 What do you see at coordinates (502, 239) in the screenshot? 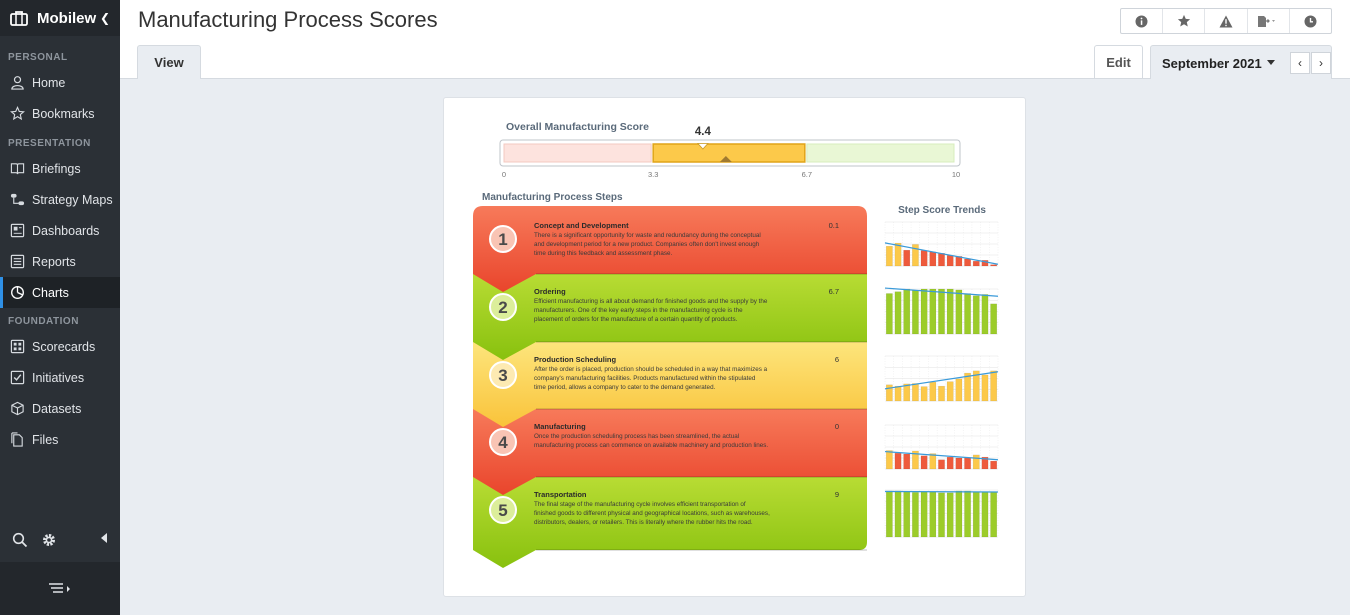
I see `step-number: 1` at bounding box center [502, 239].